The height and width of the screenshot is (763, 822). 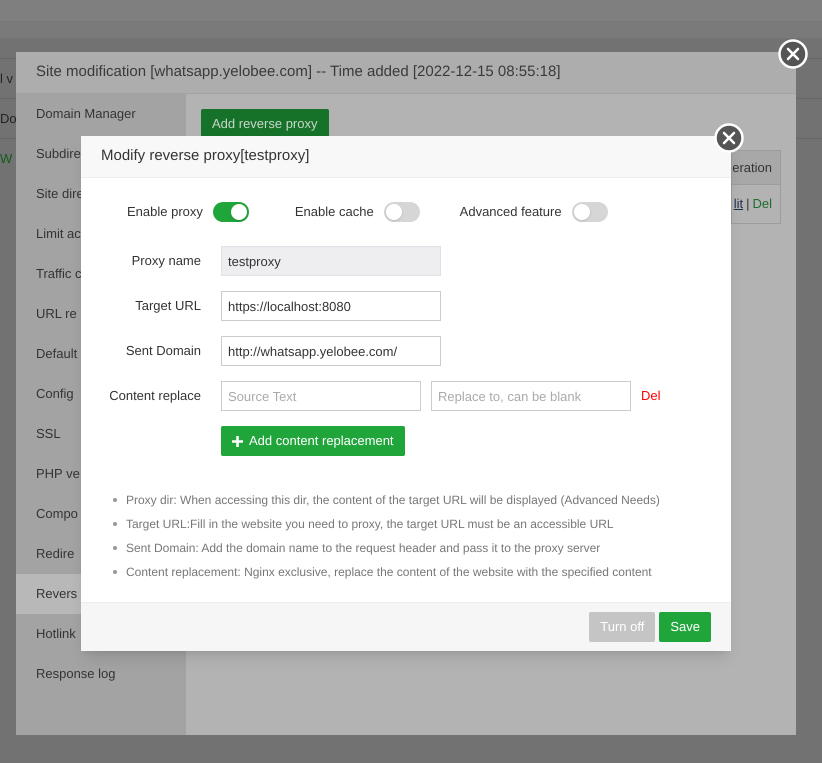 What do you see at coordinates (162, 351) in the screenshot?
I see `field-label: Sent Domain` at bounding box center [162, 351].